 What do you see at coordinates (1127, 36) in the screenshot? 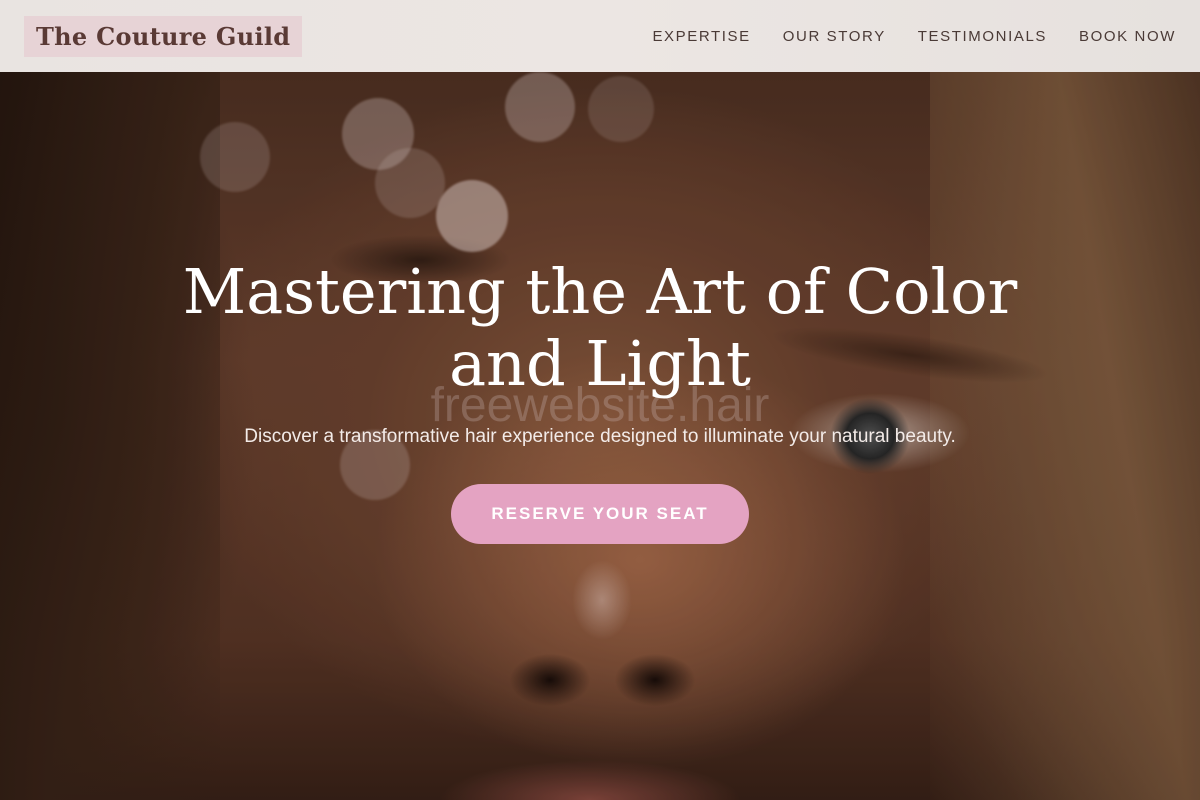
I see `nav-link-book-now: BOOK NOW` at bounding box center [1127, 36].